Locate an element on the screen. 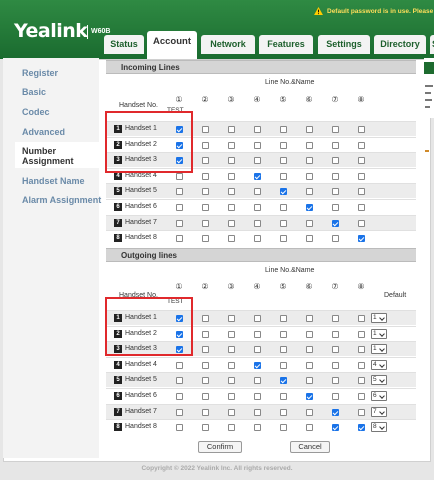 The width and height of the screenshot is (434, 480). tab-features: Features is located at coordinates (286, 44).